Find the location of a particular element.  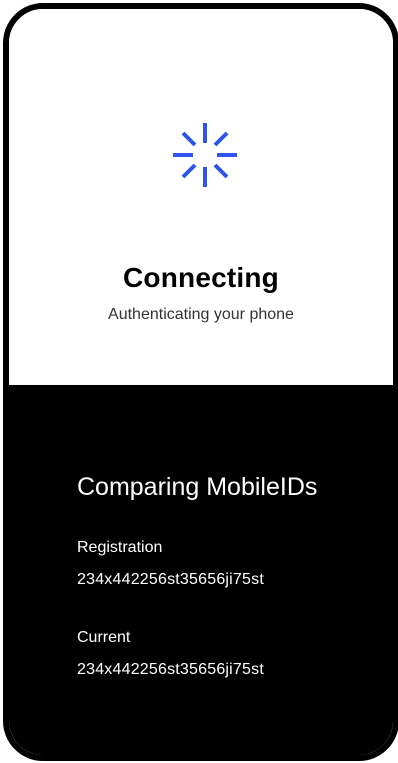

registration-label: Registration is located at coordinates (120, 547).